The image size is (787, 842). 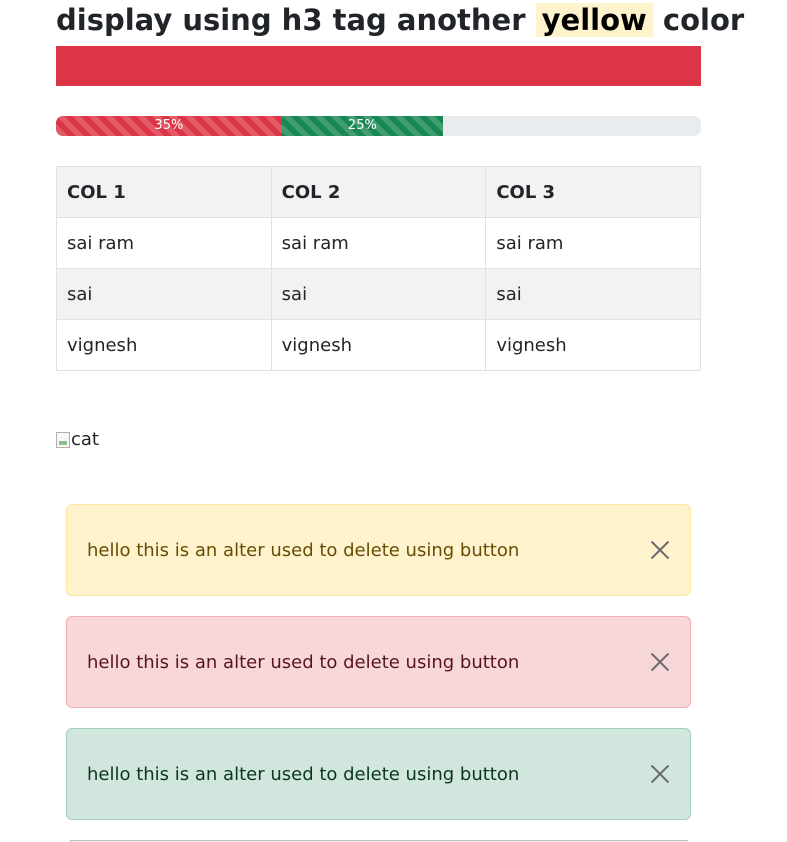 What do you see at coordinates (378, 66) in the screenshot?
I see `red-banner` at bounding box center [378, 66].